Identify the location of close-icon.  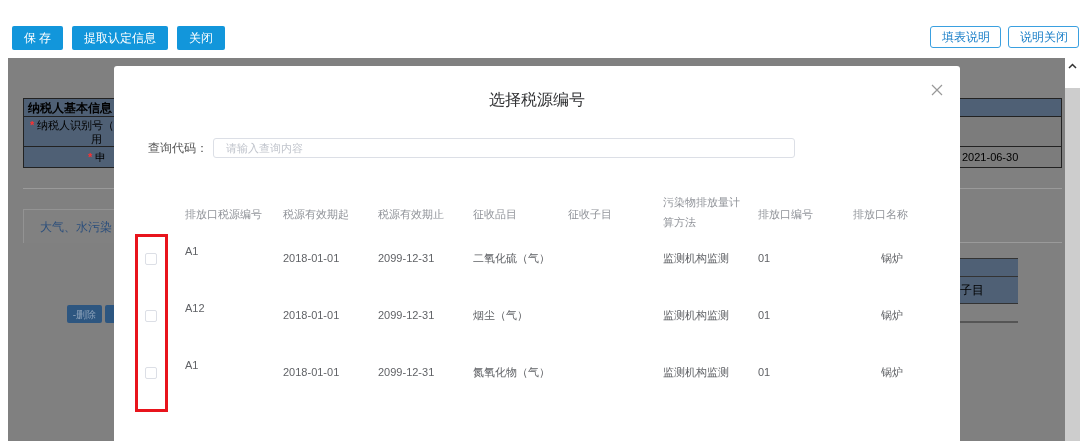
(937, 90).